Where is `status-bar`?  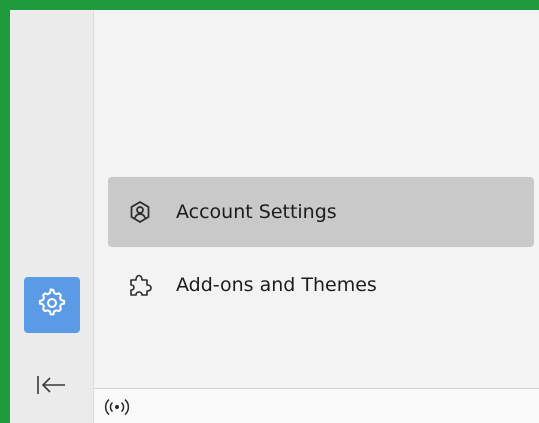 status-bar is located at coordinates (316, 405).